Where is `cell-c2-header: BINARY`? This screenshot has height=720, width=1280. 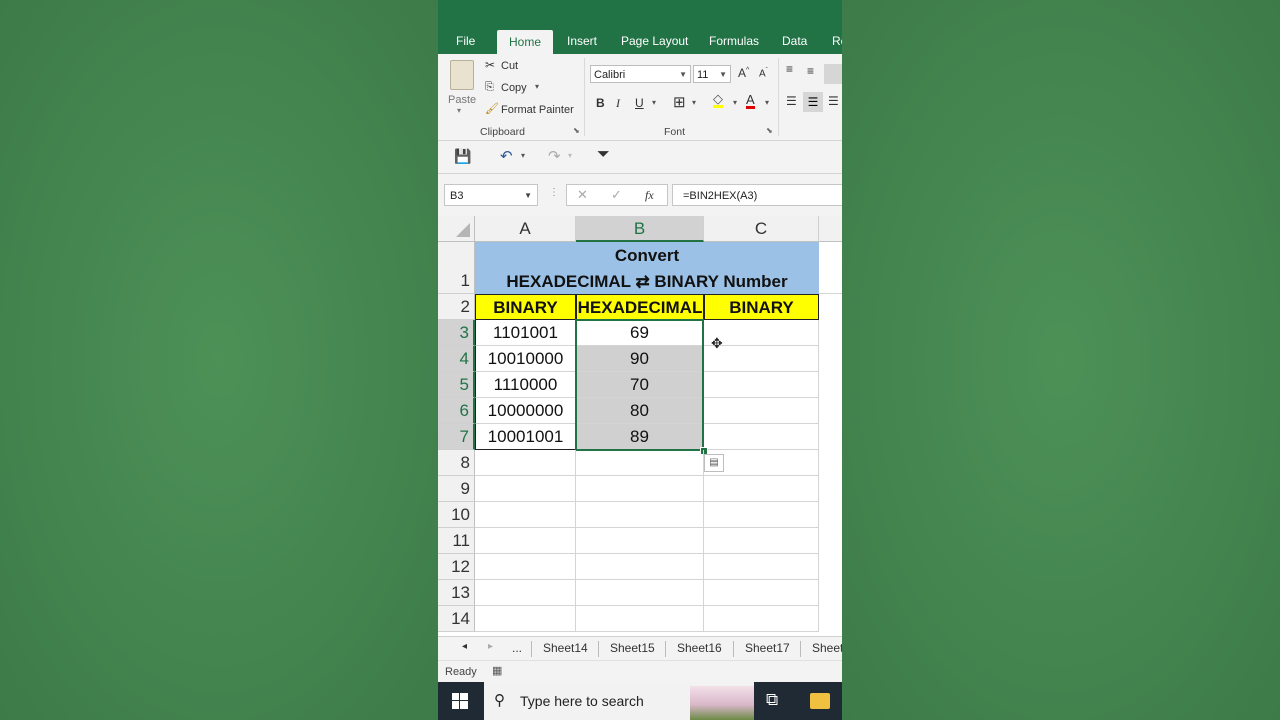 cell-c2-header: BINARY is located at coordinates (761, 307).